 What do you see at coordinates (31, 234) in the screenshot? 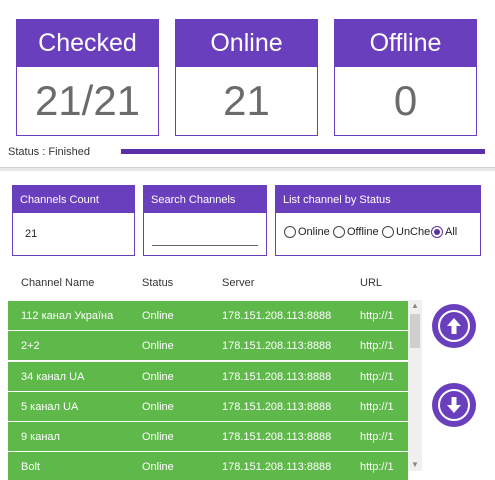
I see `channels-count-value: 21` at bounding box center [31, 234].